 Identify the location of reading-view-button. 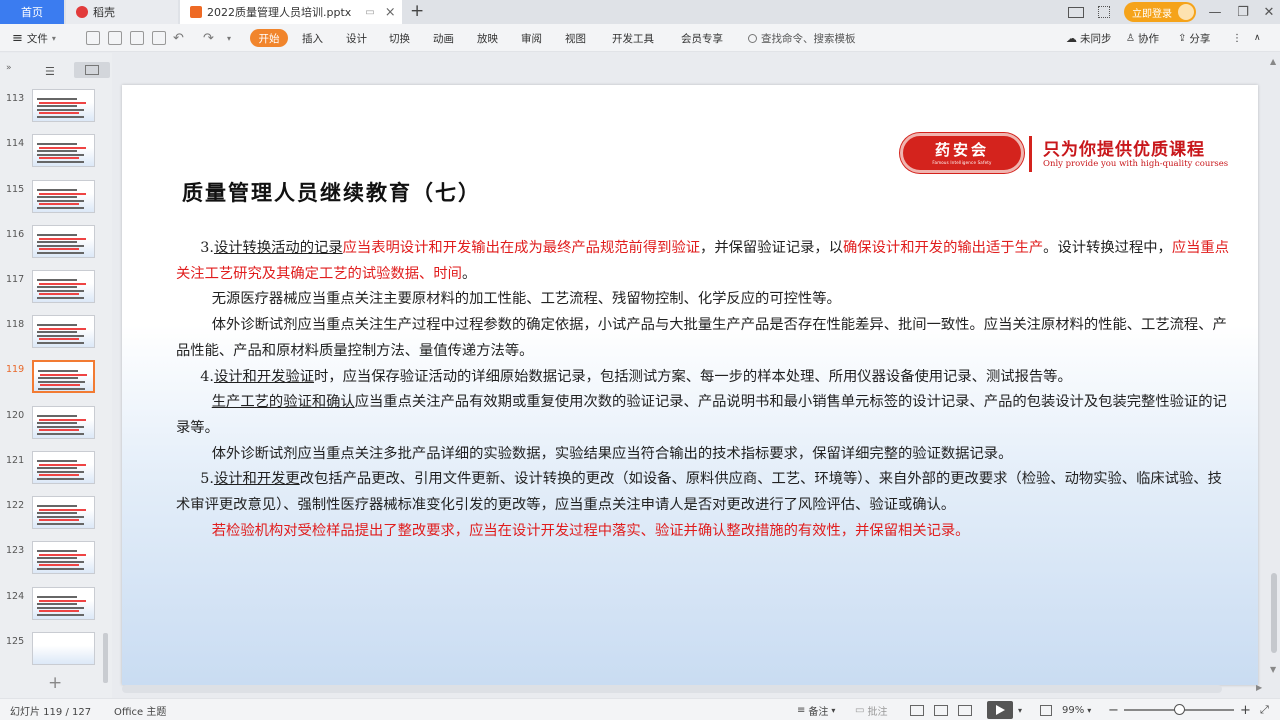
(967, 709).